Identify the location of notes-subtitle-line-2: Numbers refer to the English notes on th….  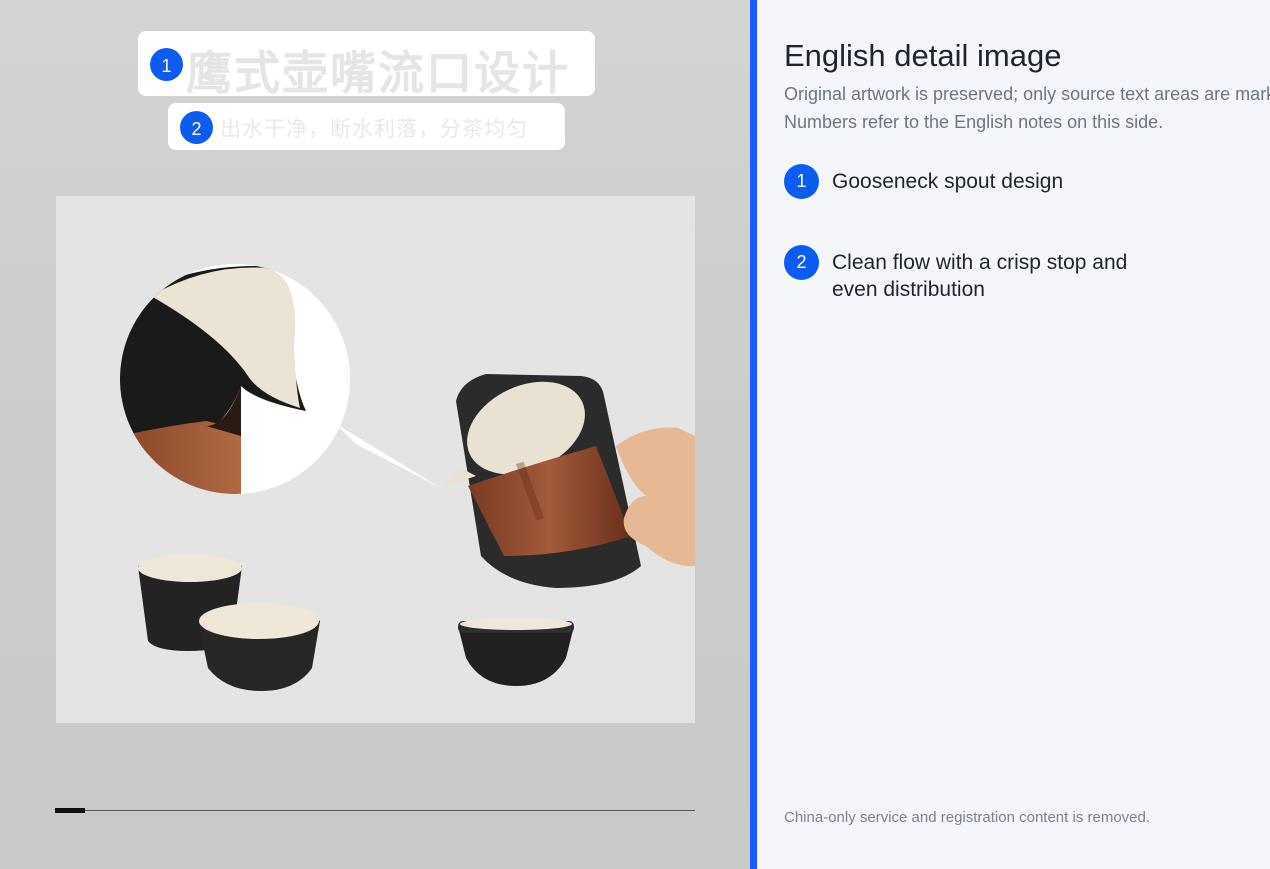
(974, 122).